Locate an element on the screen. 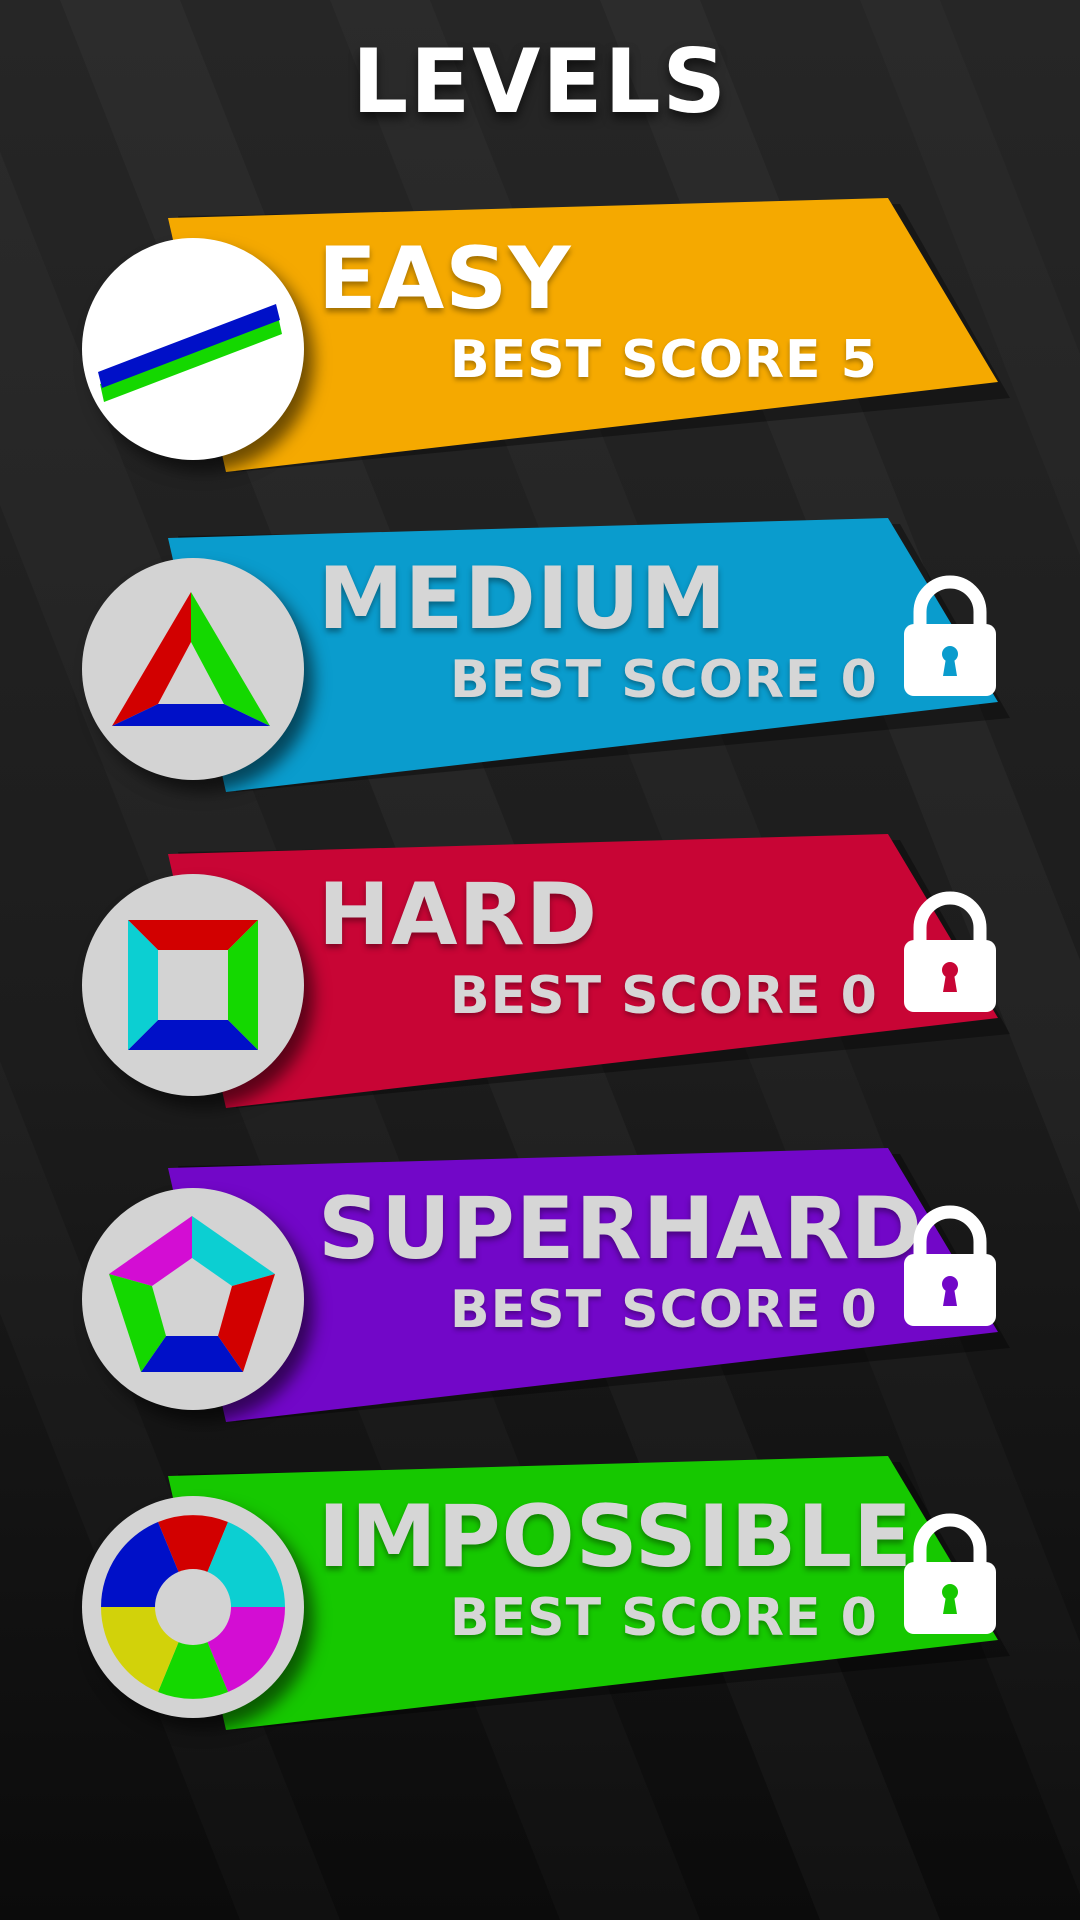  triangle-icon is located at coordinates (191, 659).